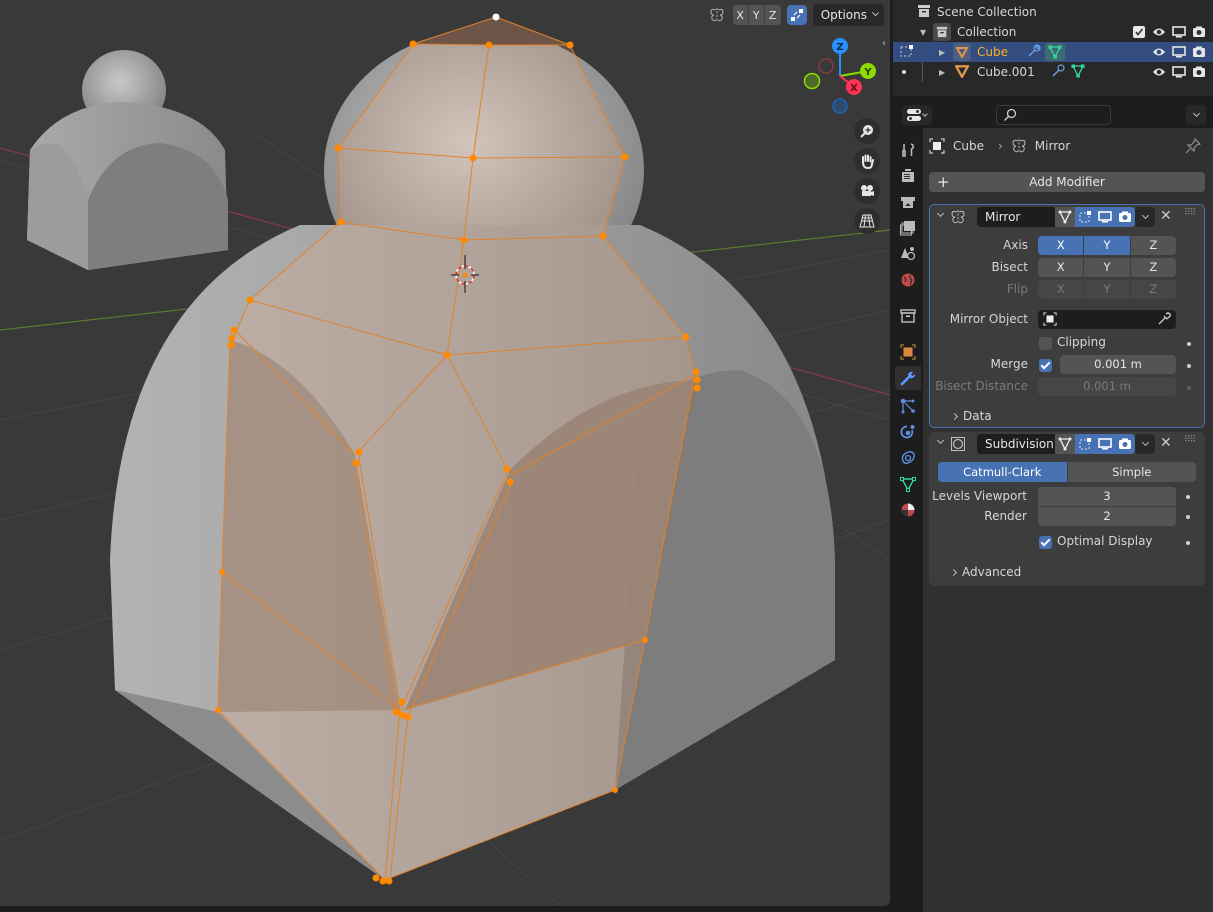  I want to click on pan-button, so click(867, 161).